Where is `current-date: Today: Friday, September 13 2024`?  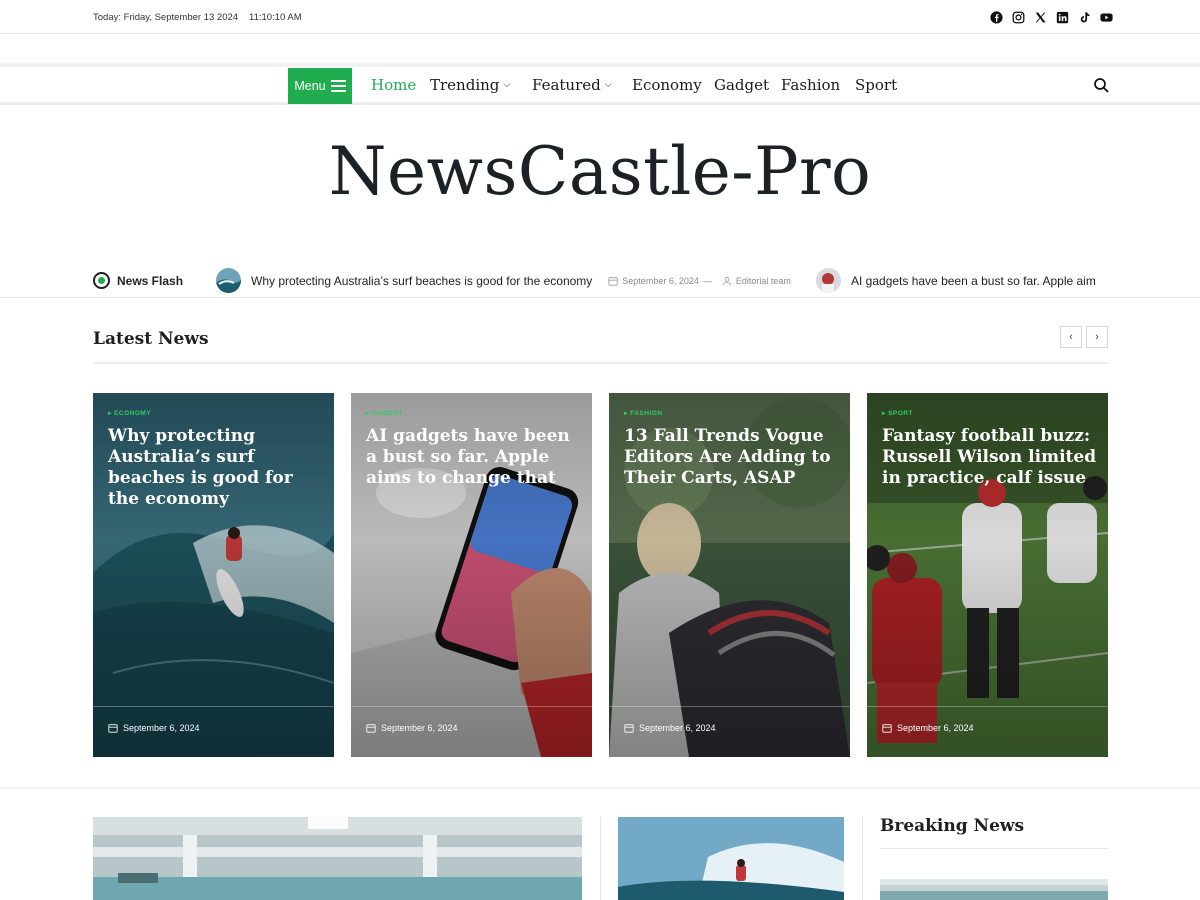 current-date: Today: Friday, September 13 2024 is located at coordinates (166, 17).